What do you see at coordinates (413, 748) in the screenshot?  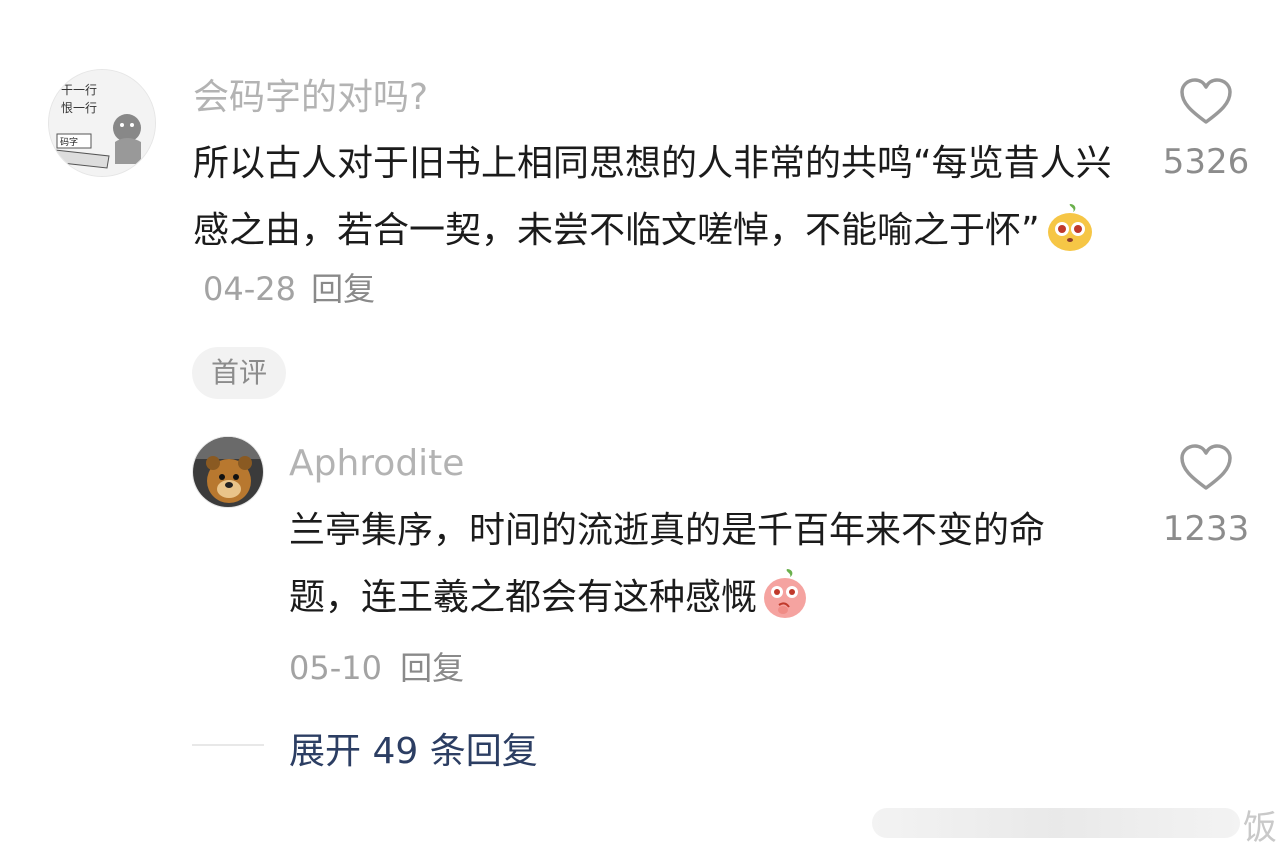 I see `expand-replies-button: 展开 49 条回复` at bounding box center [413, 748].